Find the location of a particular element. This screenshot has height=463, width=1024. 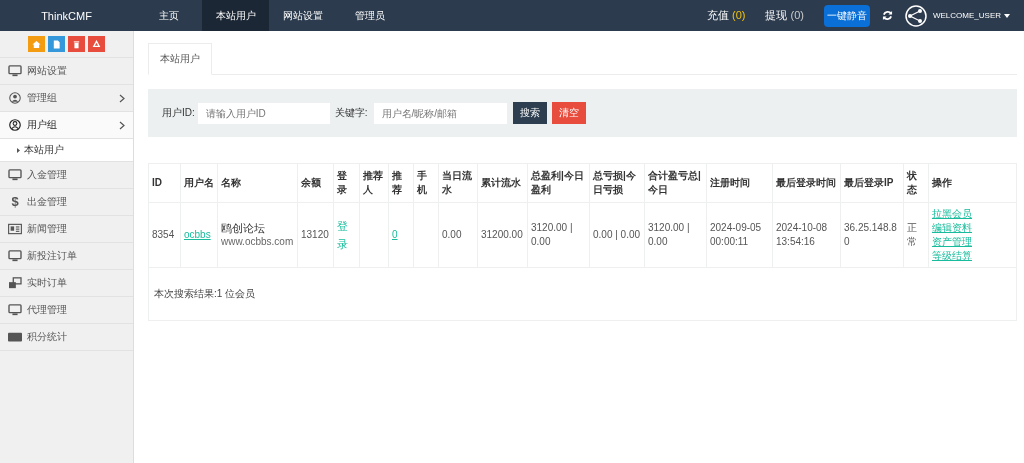

card-icon is located at coordinates (15, 337).